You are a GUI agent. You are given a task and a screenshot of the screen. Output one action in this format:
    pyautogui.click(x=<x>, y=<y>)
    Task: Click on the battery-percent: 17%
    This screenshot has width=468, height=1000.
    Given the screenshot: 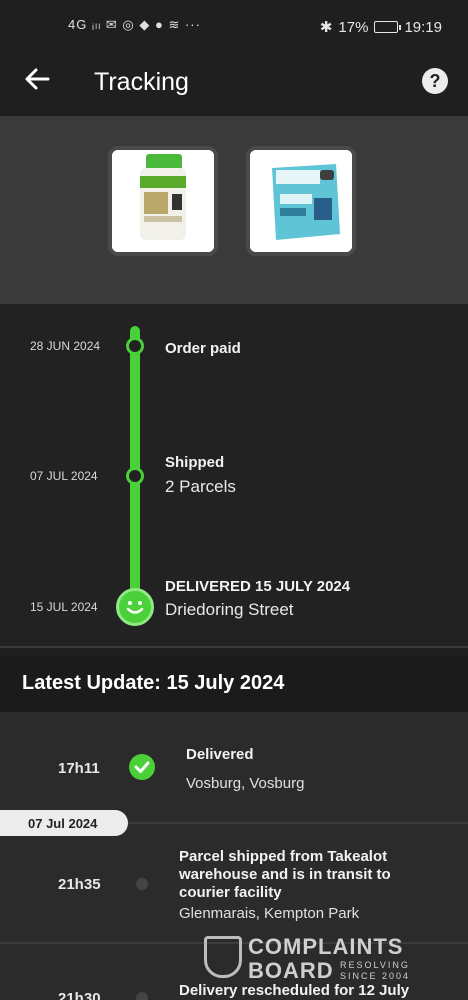 What is the action you would take?
    pyautogui.click(x=353, y=27)
    